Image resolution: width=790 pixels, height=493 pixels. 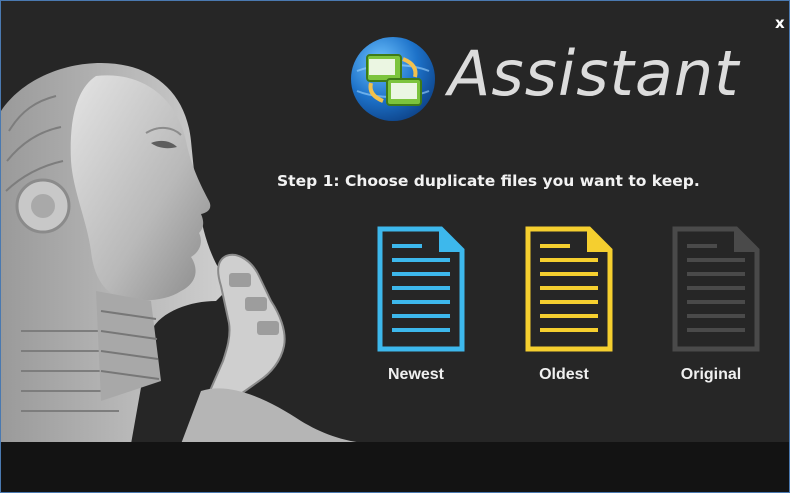 What do you see at coordinates (782, 23) in the screenshot?
I see `close-button: x` at bounding box center [782, 23].